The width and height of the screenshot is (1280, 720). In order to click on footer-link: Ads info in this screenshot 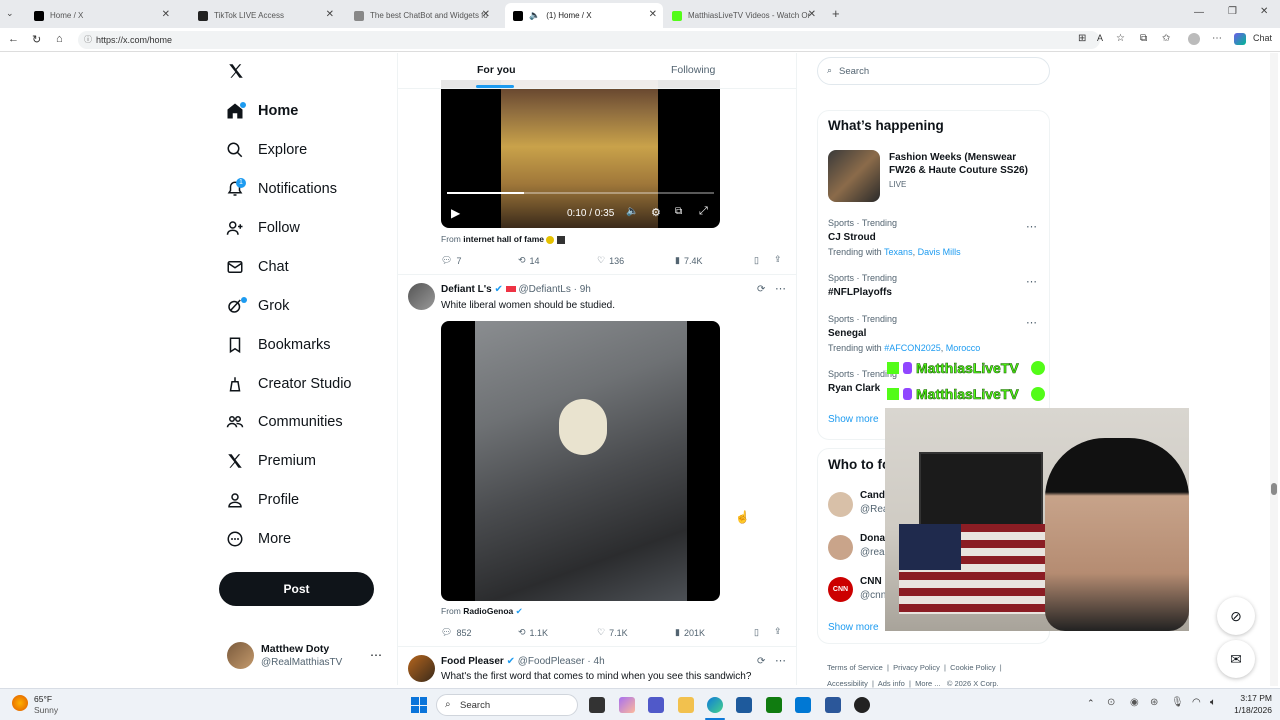, I will do `click(891, 683)`.